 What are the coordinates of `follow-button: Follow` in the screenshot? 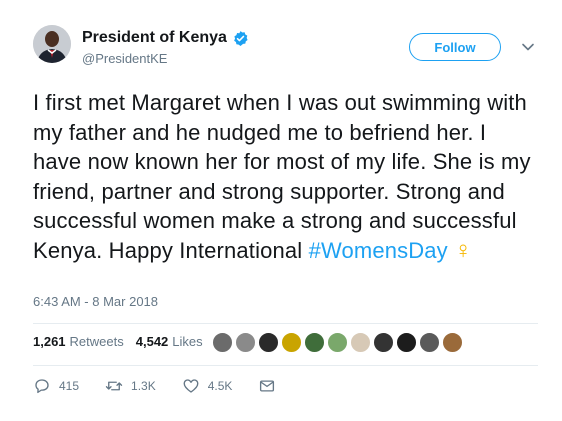 It's located at (455, 47).